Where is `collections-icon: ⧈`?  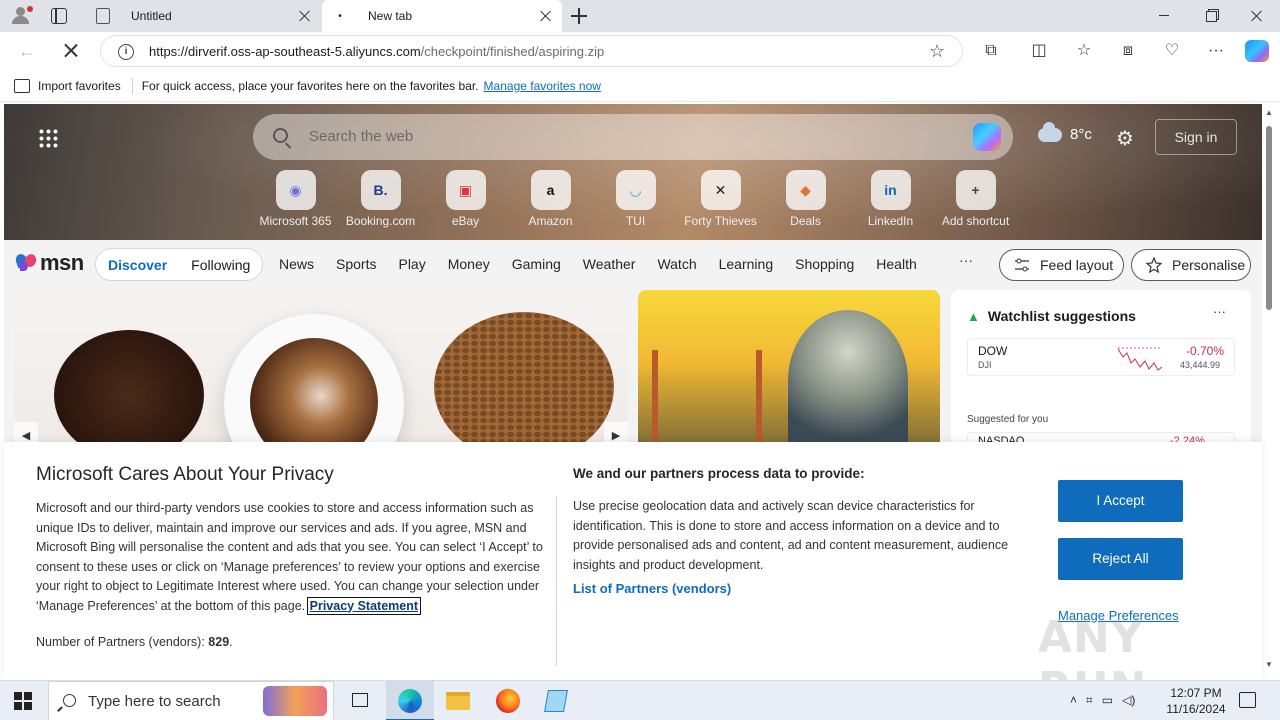 collections-icon: ⧈ is located at coordinates (1128, 51).